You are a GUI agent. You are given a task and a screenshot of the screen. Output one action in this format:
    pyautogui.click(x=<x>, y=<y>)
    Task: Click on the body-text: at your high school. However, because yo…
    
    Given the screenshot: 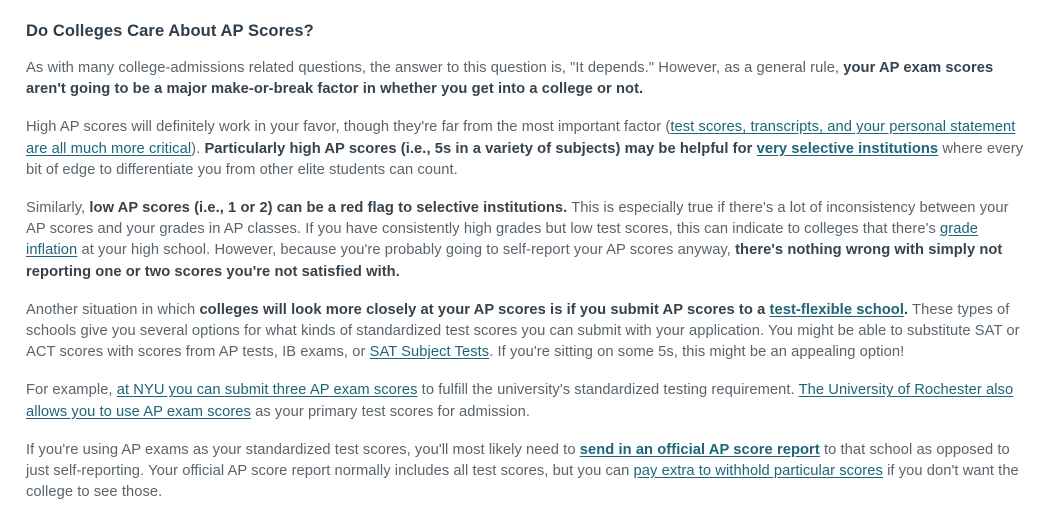 What is the action you would take?
    pyautogui.click(x=406, y=250)
    